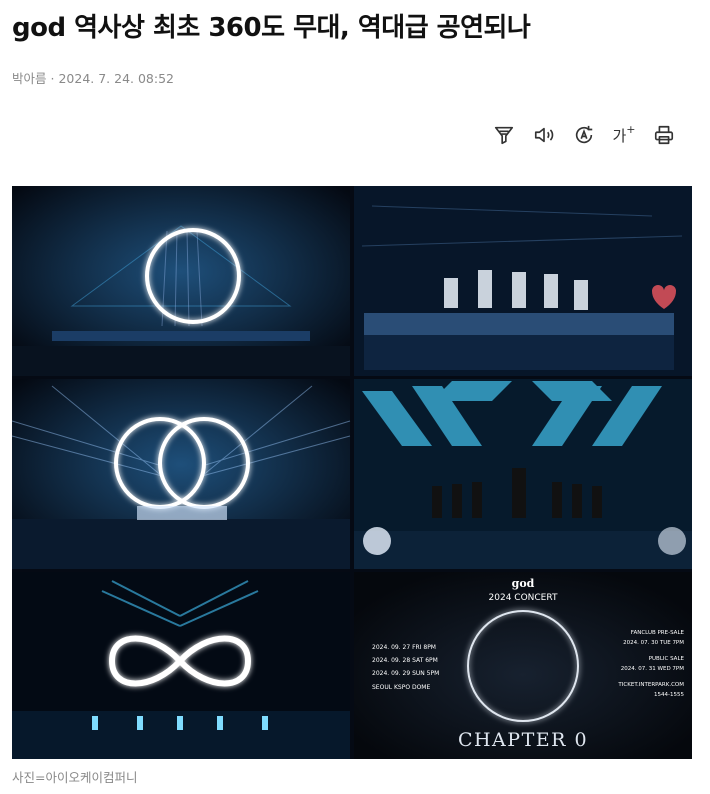  What do you see at coordinates (523, 474) in the screenshot?
I see `stage-photo-dancers` at bounding box center [523, 474].